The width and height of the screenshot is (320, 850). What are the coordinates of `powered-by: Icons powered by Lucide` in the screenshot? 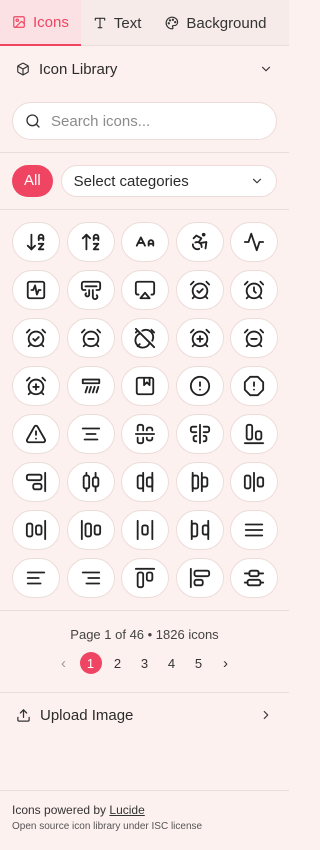 It's located at (144, 810).